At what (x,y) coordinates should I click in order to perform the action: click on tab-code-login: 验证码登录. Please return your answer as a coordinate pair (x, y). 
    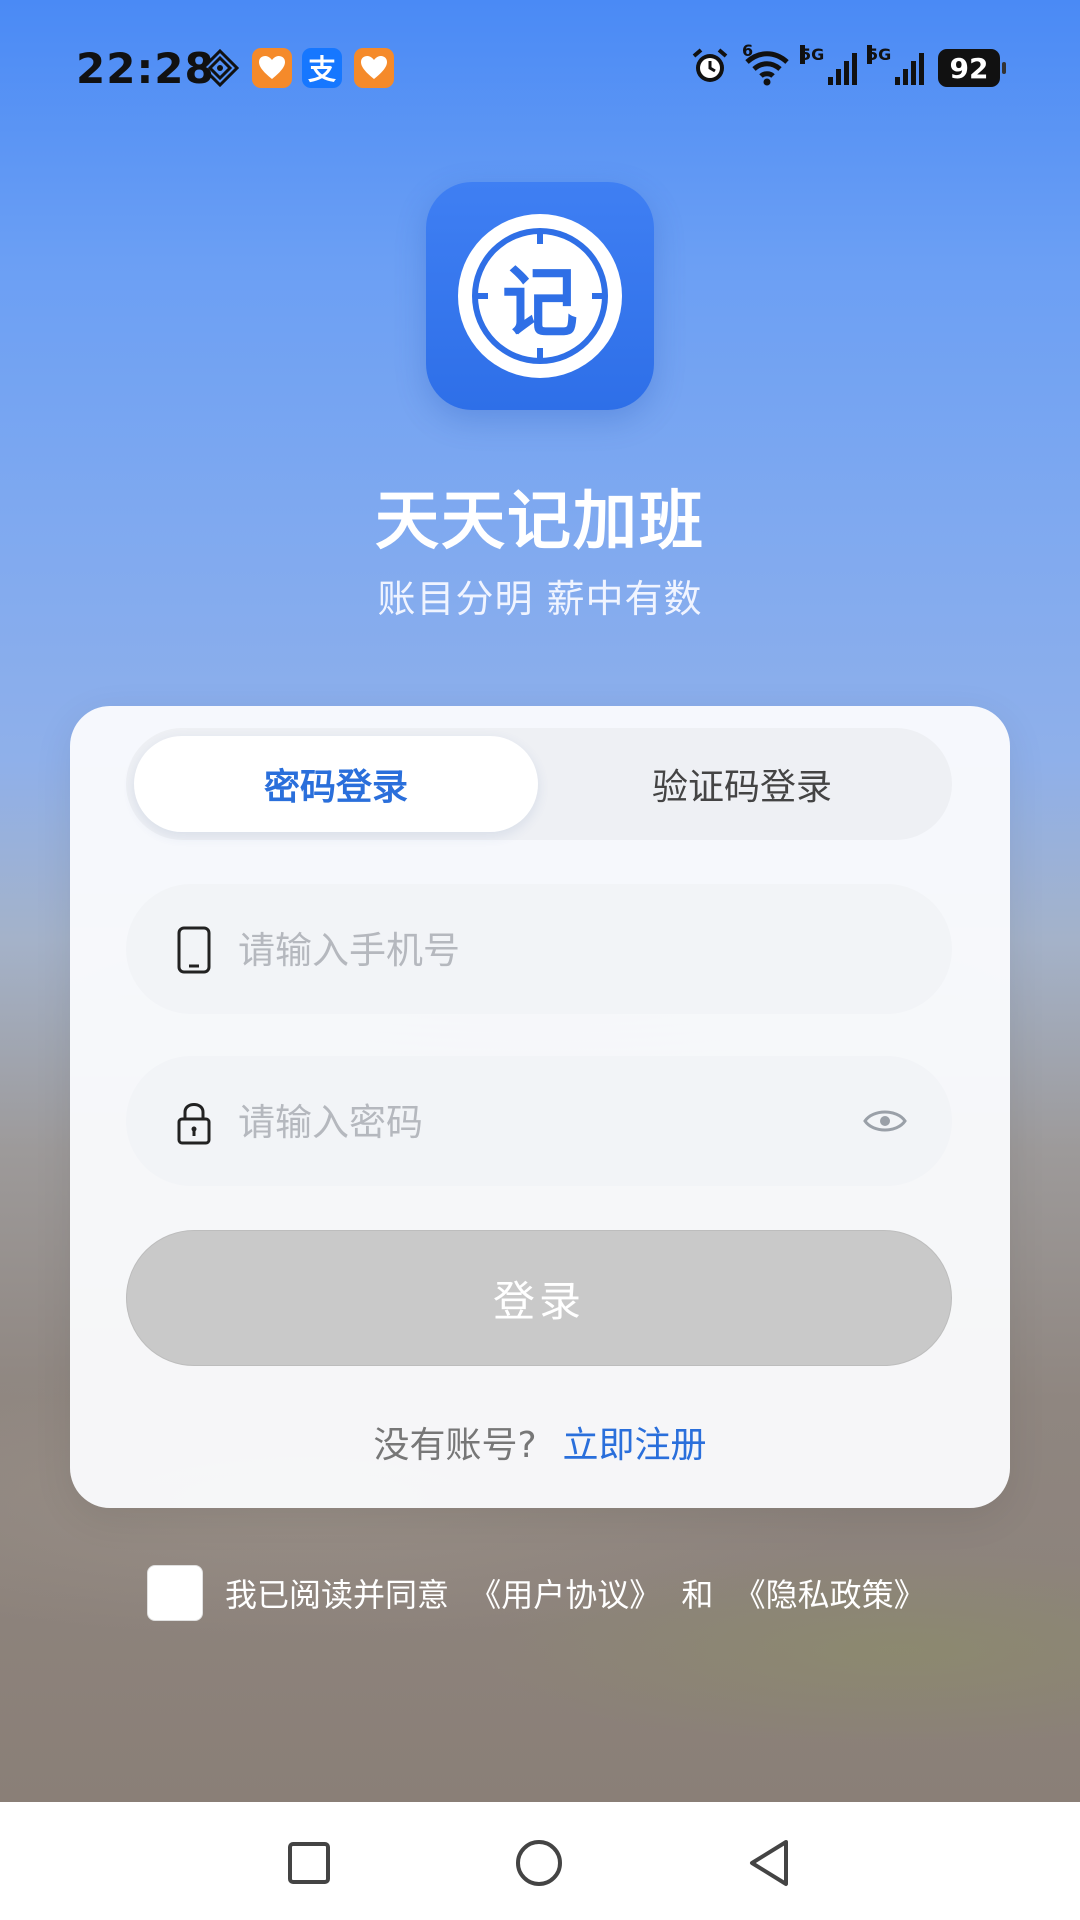
    Looking at the image, I should click on (742, 784).